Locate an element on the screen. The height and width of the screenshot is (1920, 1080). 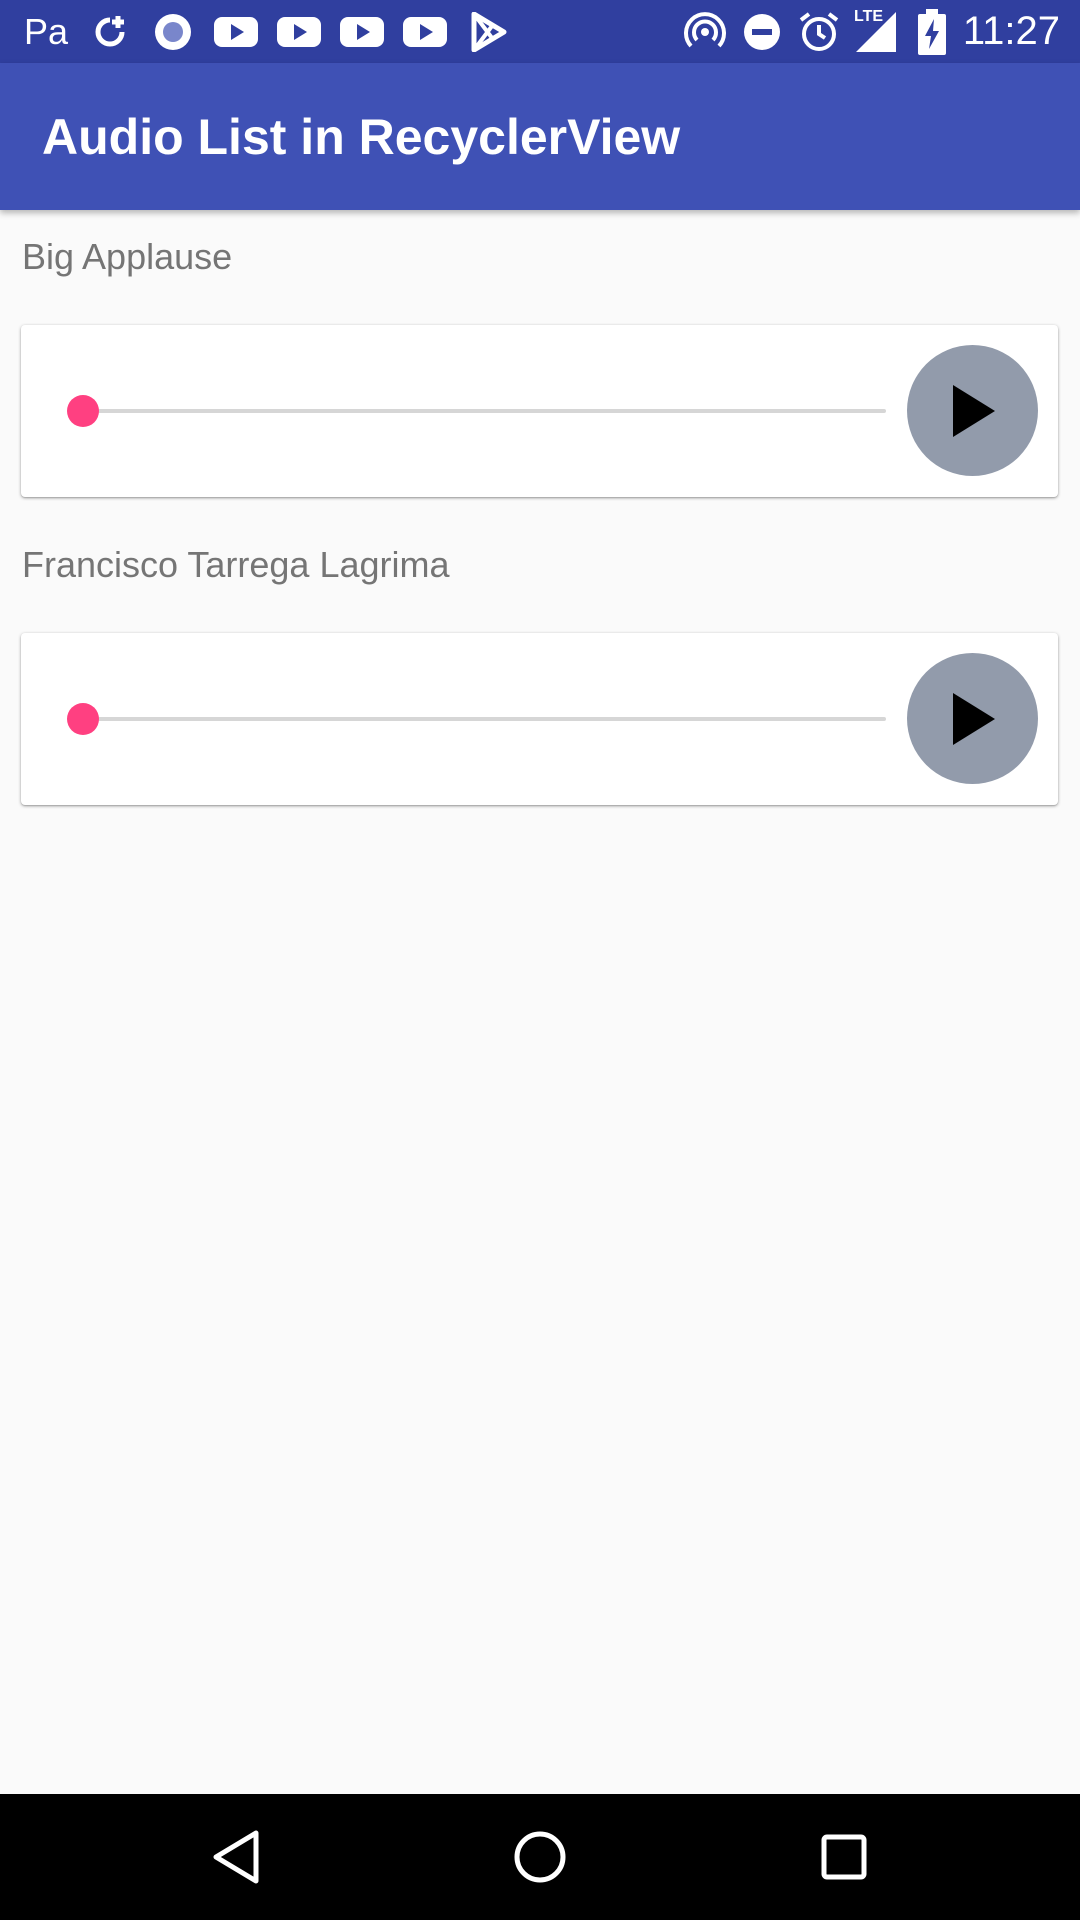
battery-charging-icon is located at coordinates (932, 31).